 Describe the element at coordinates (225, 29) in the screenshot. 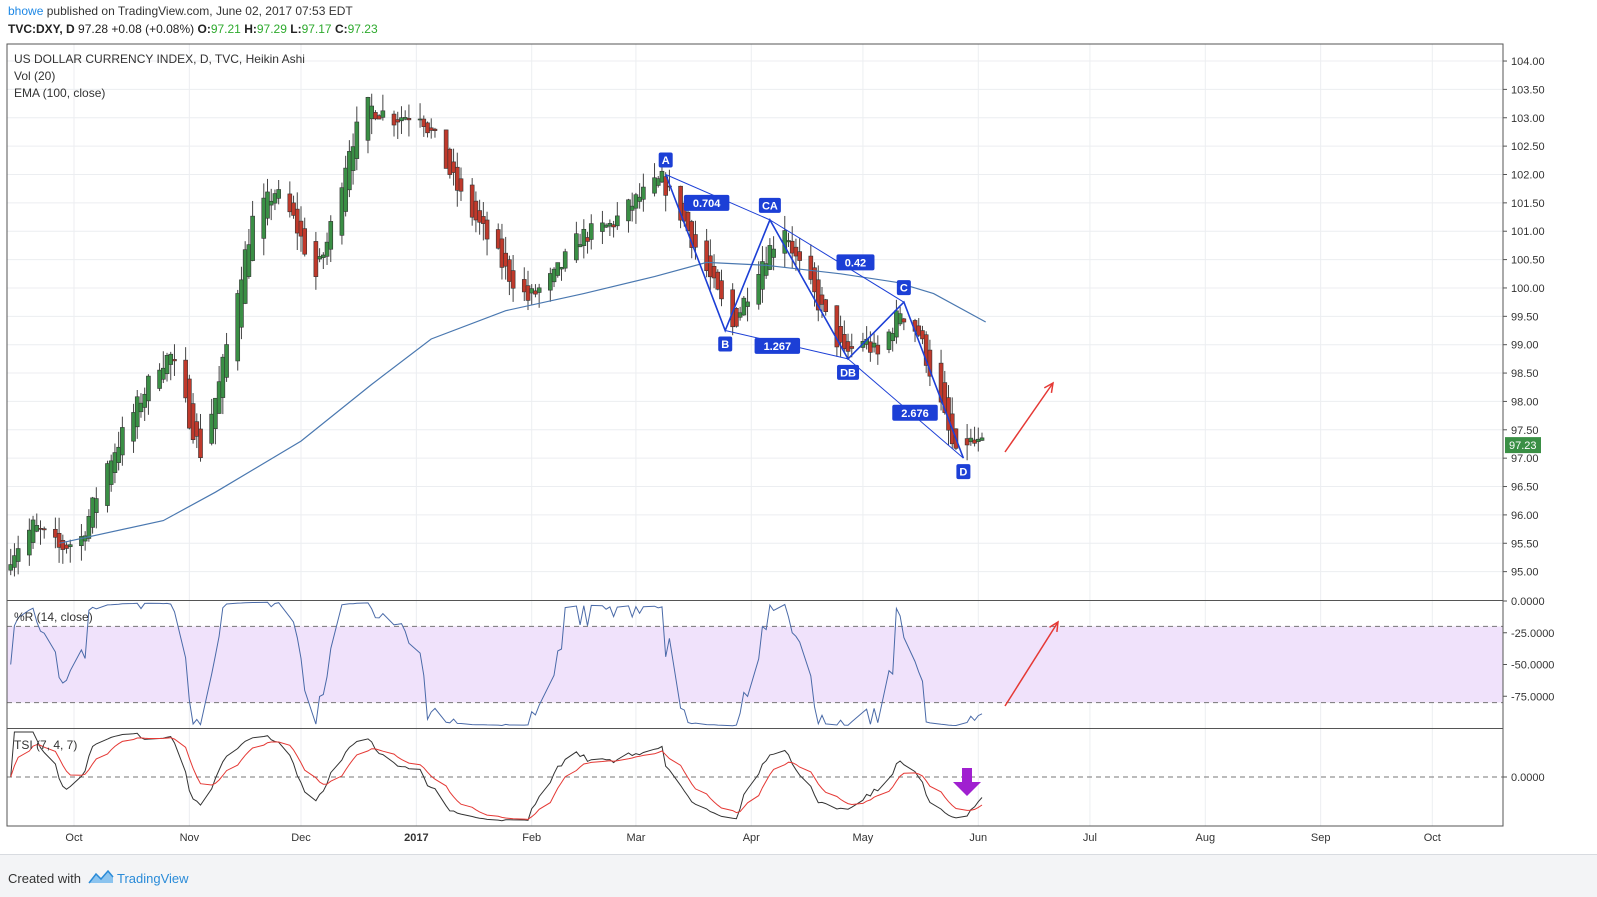

I see `open-value: 97.21` at that location.